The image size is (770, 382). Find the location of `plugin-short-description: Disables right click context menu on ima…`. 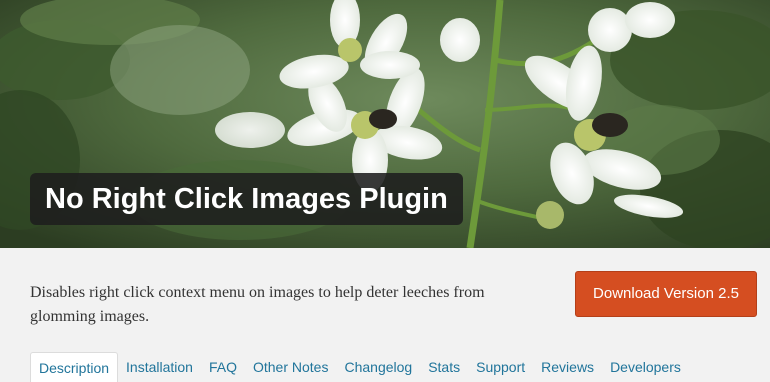

plugin-short-description: Disables right click context menu on ima… is located at coordinates (257, 304).